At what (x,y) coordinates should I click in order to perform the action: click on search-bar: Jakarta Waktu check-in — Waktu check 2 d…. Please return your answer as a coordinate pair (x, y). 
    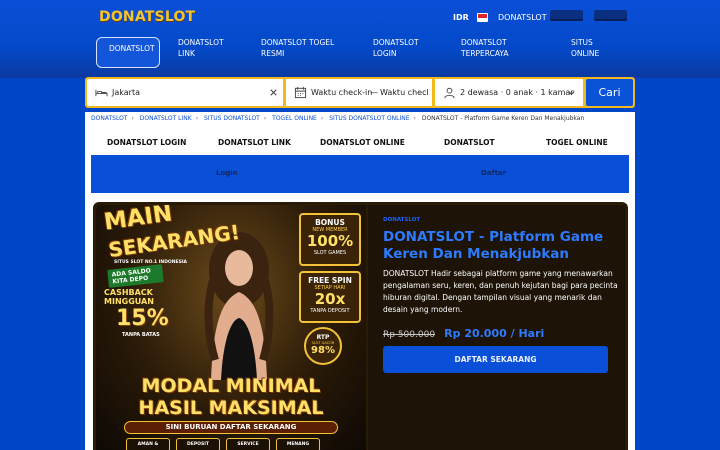
    Looking at the image, I should click on (360, 92).